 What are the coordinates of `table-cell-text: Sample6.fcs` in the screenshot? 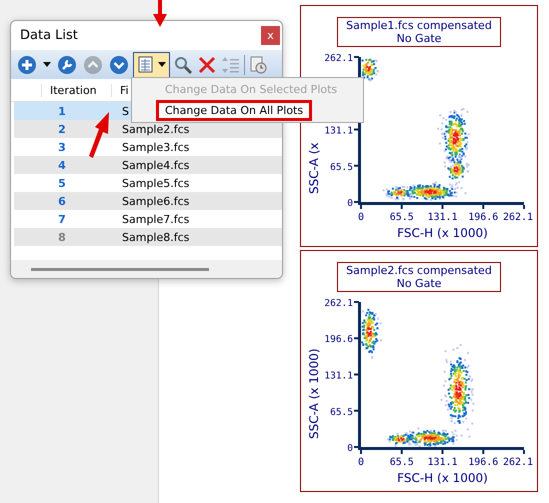 It's located at (155, 201).